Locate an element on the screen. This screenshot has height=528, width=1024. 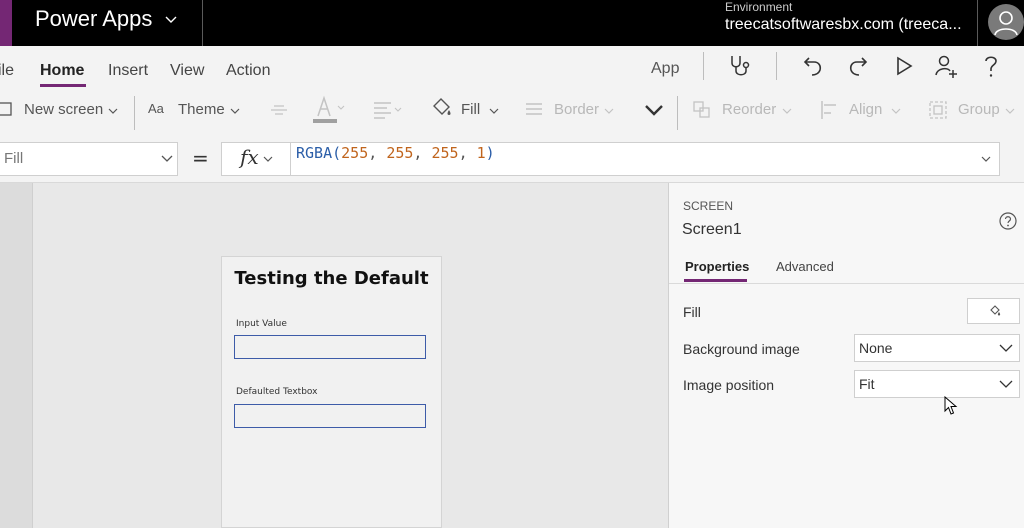
menu-home: Home is located at coordinates (62, 71).